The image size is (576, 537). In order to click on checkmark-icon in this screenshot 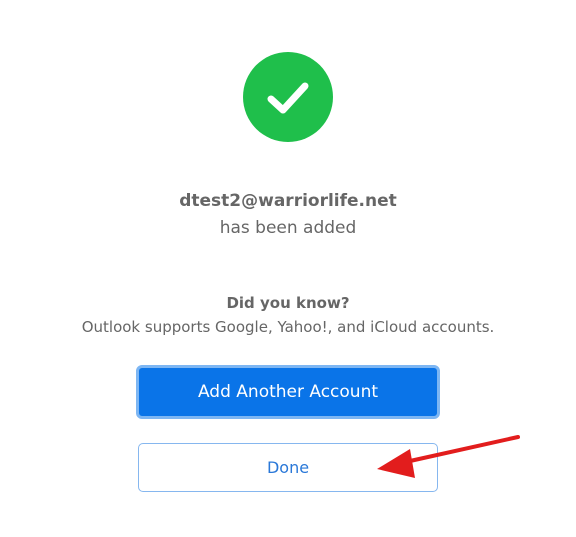, I will do `click(288, 98)`.